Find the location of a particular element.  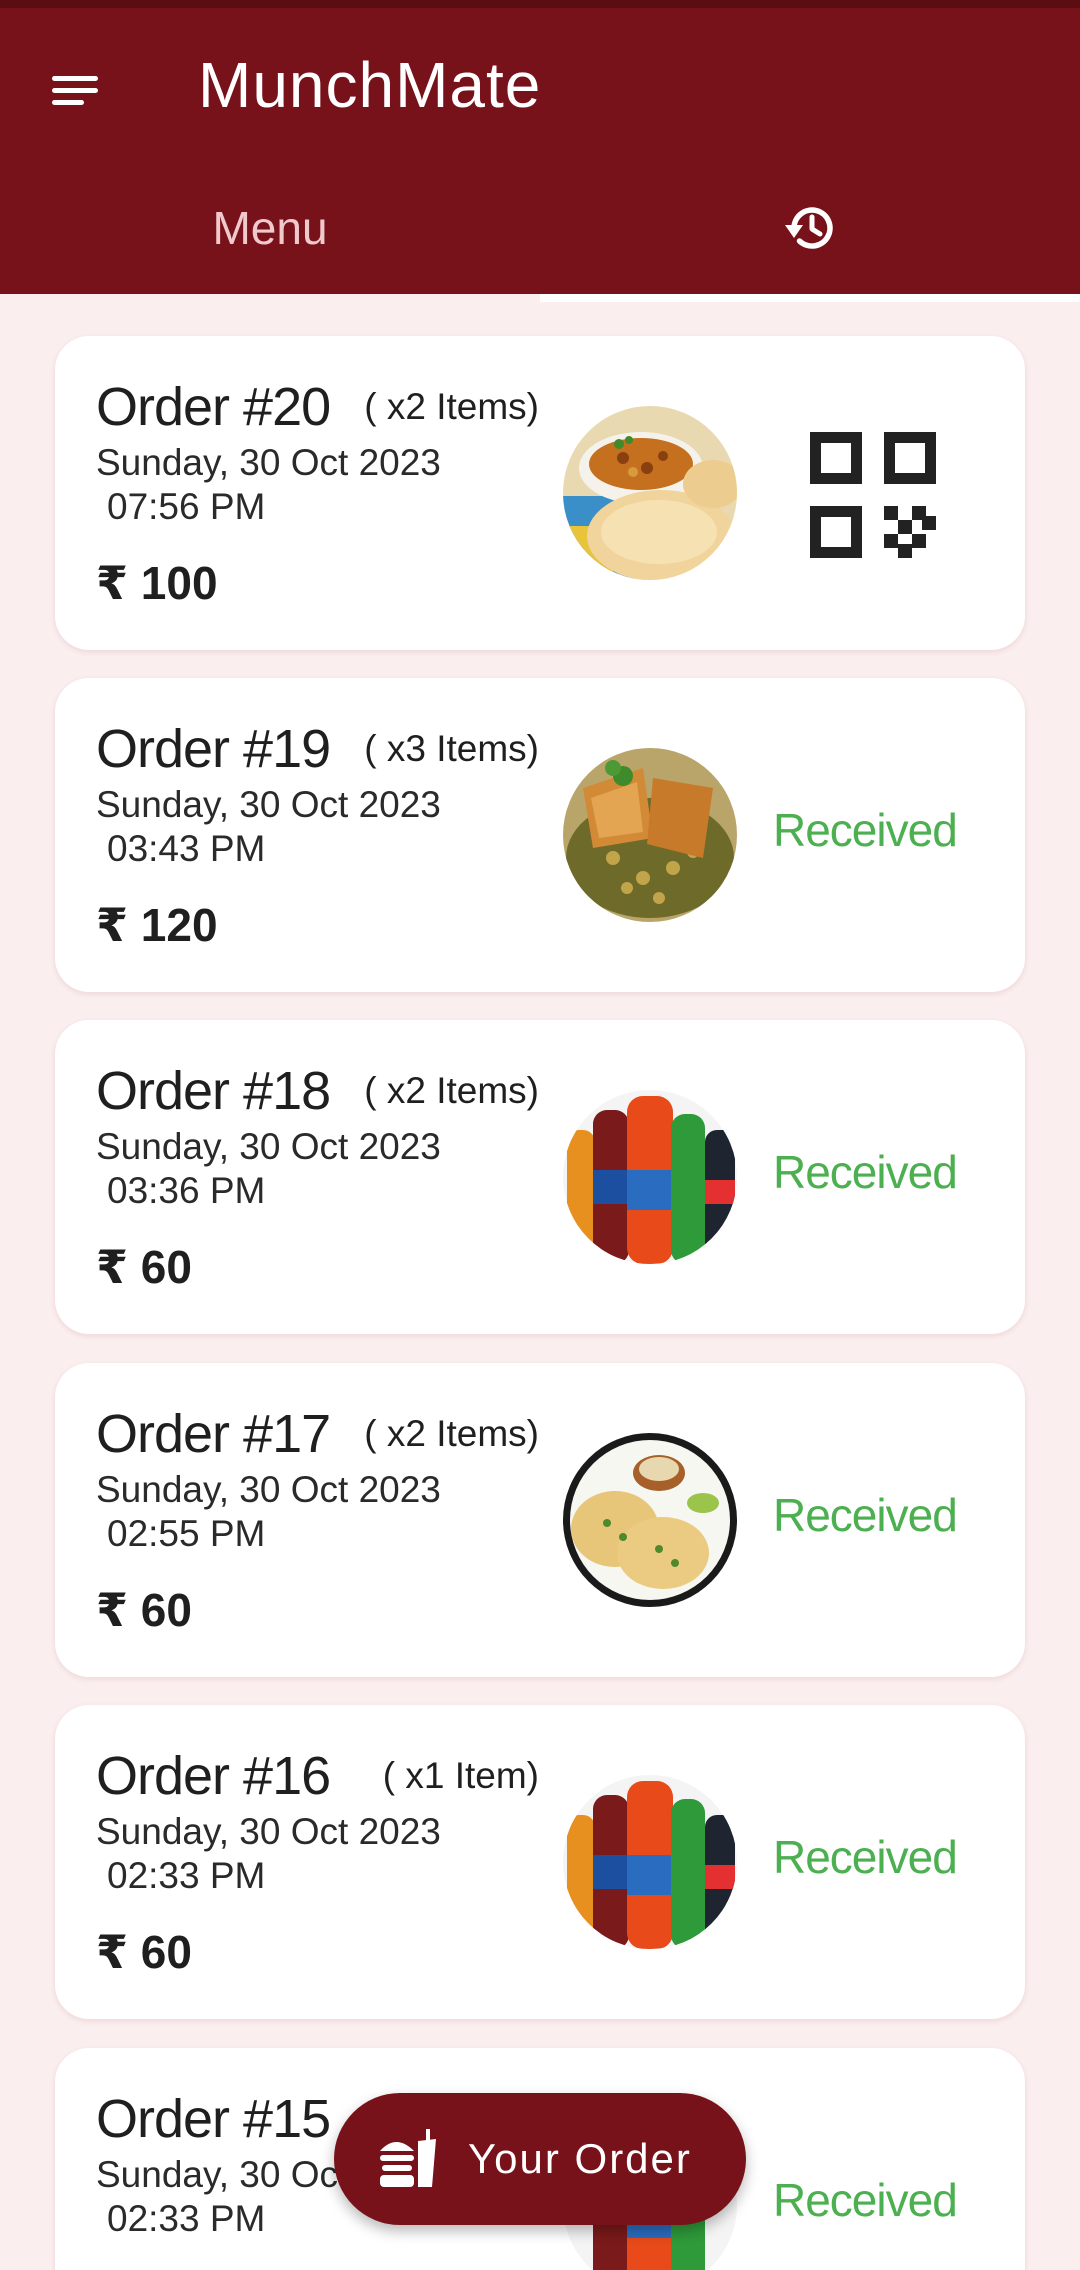

history-icon is located at coordinates (809, 228).